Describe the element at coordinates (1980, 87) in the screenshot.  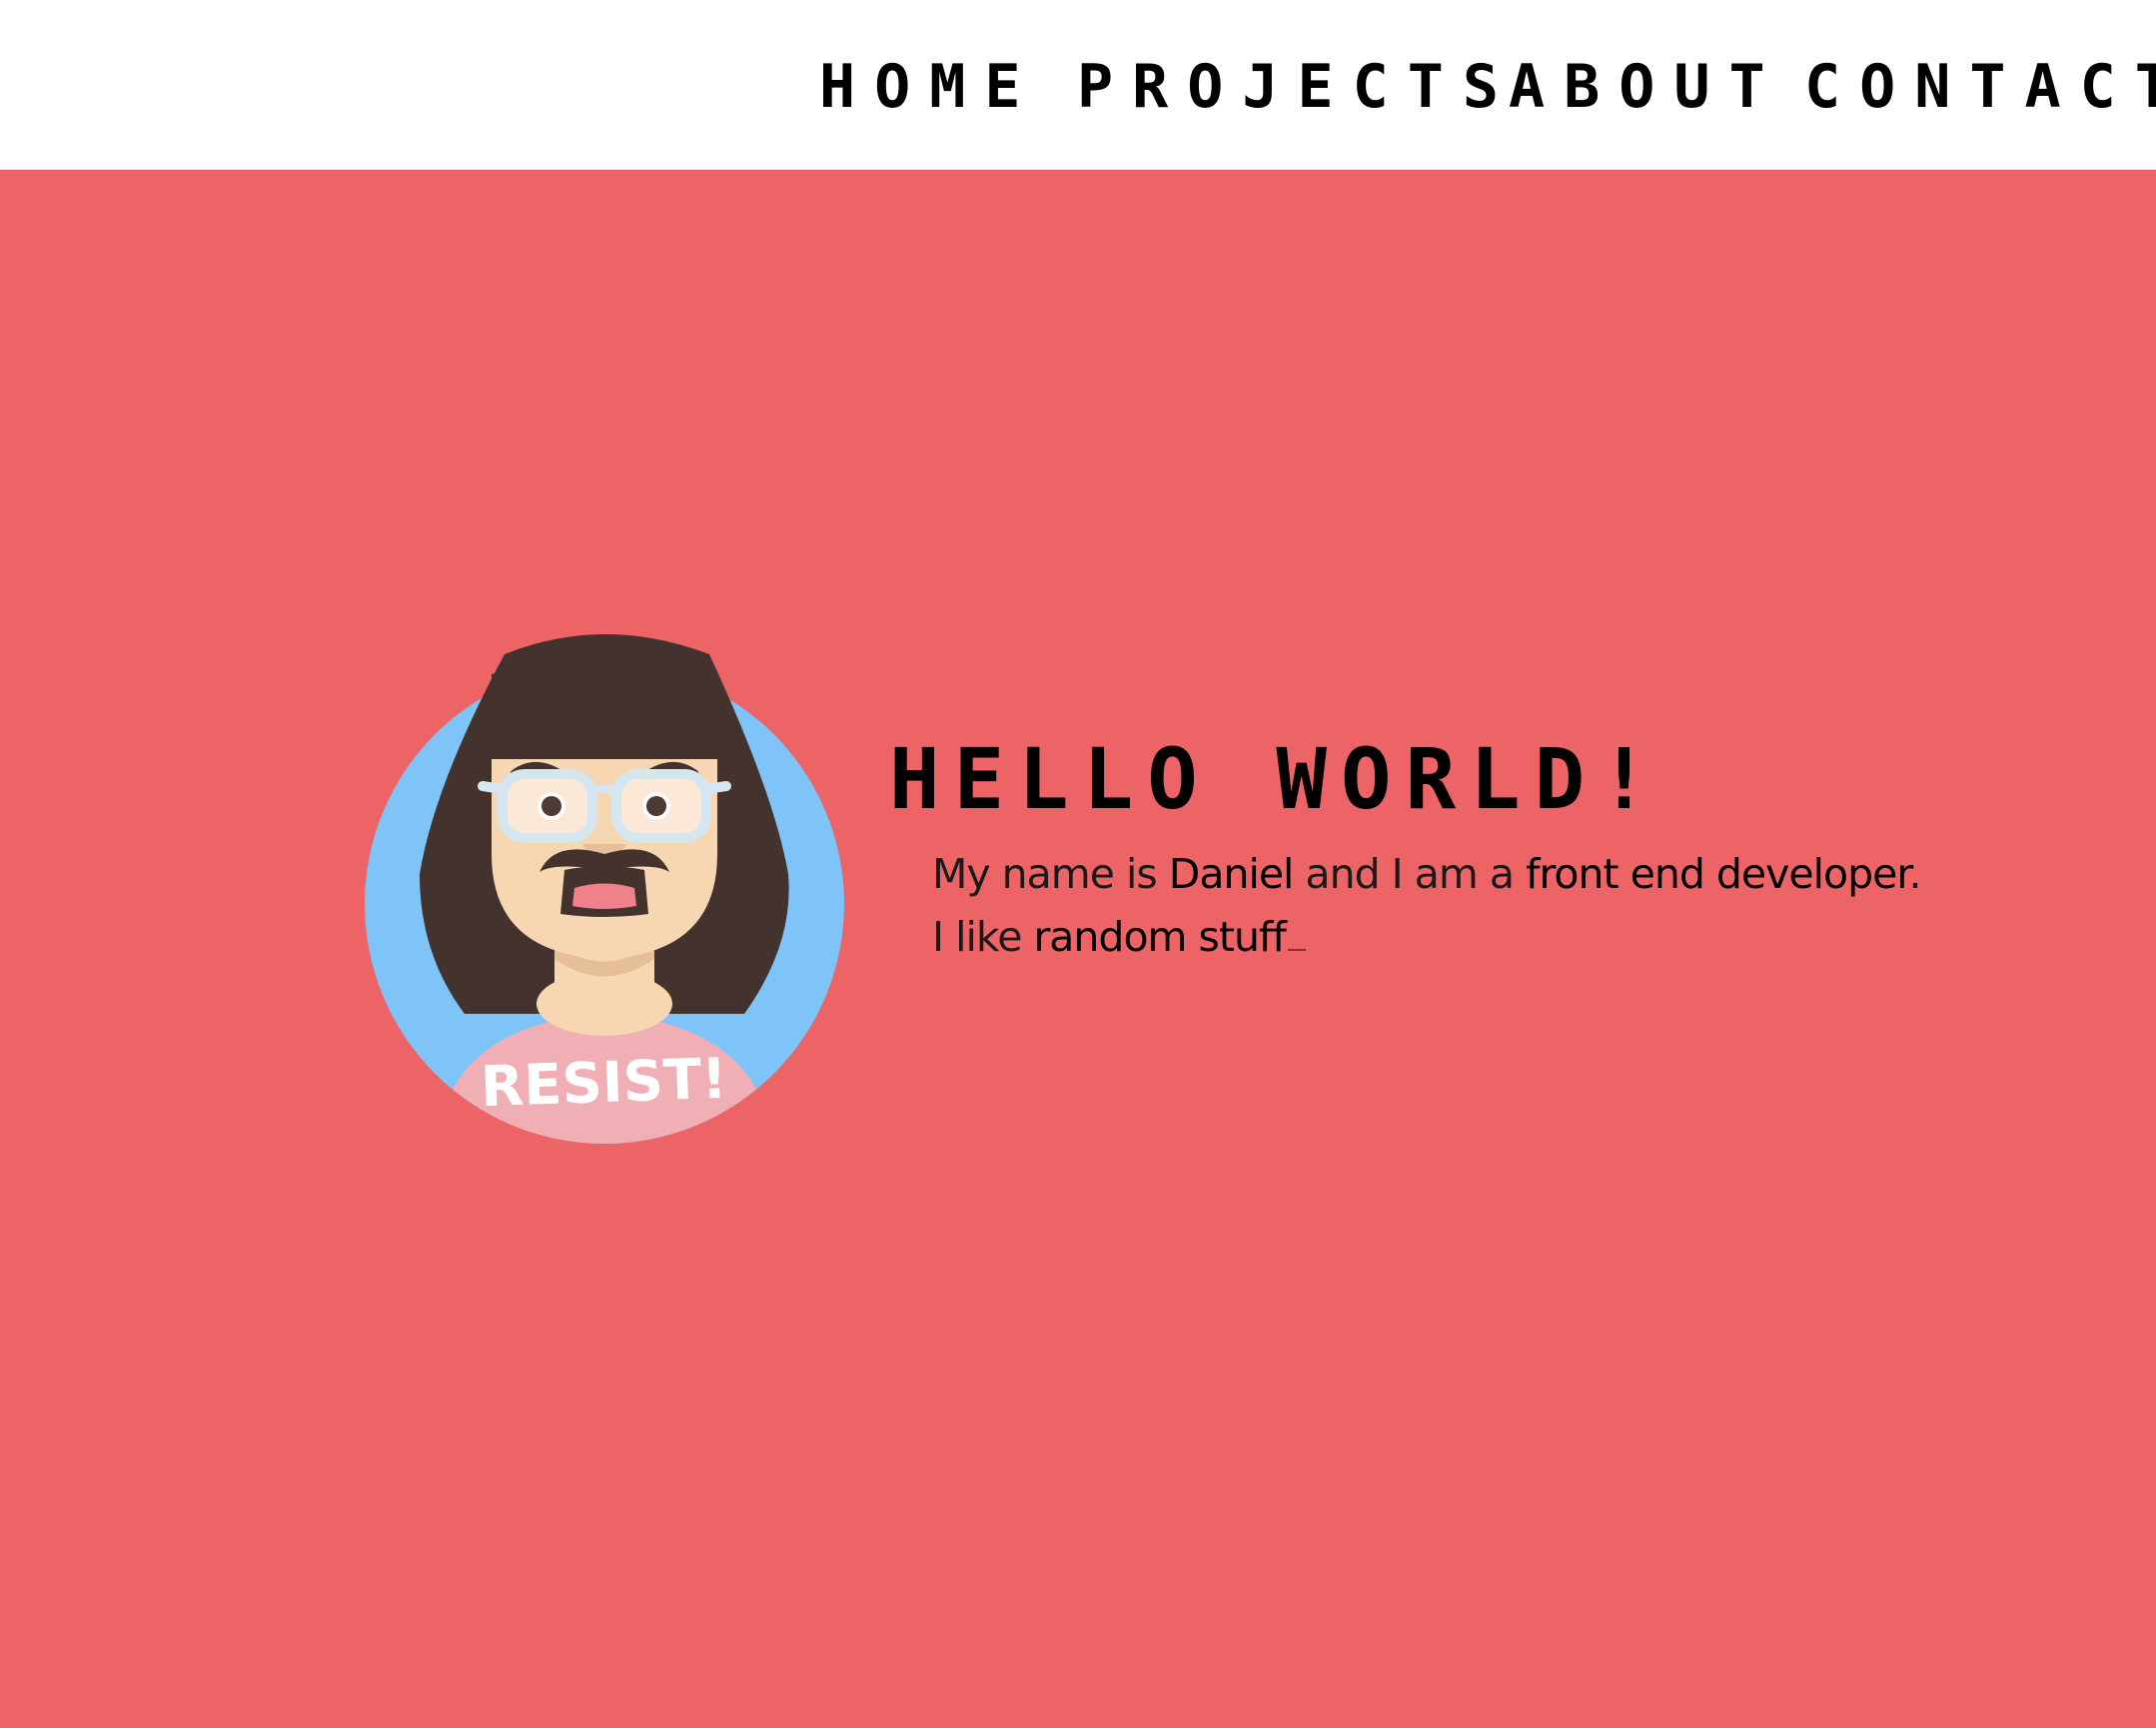
I see `nav-link-contact: CONTACT` at that location.